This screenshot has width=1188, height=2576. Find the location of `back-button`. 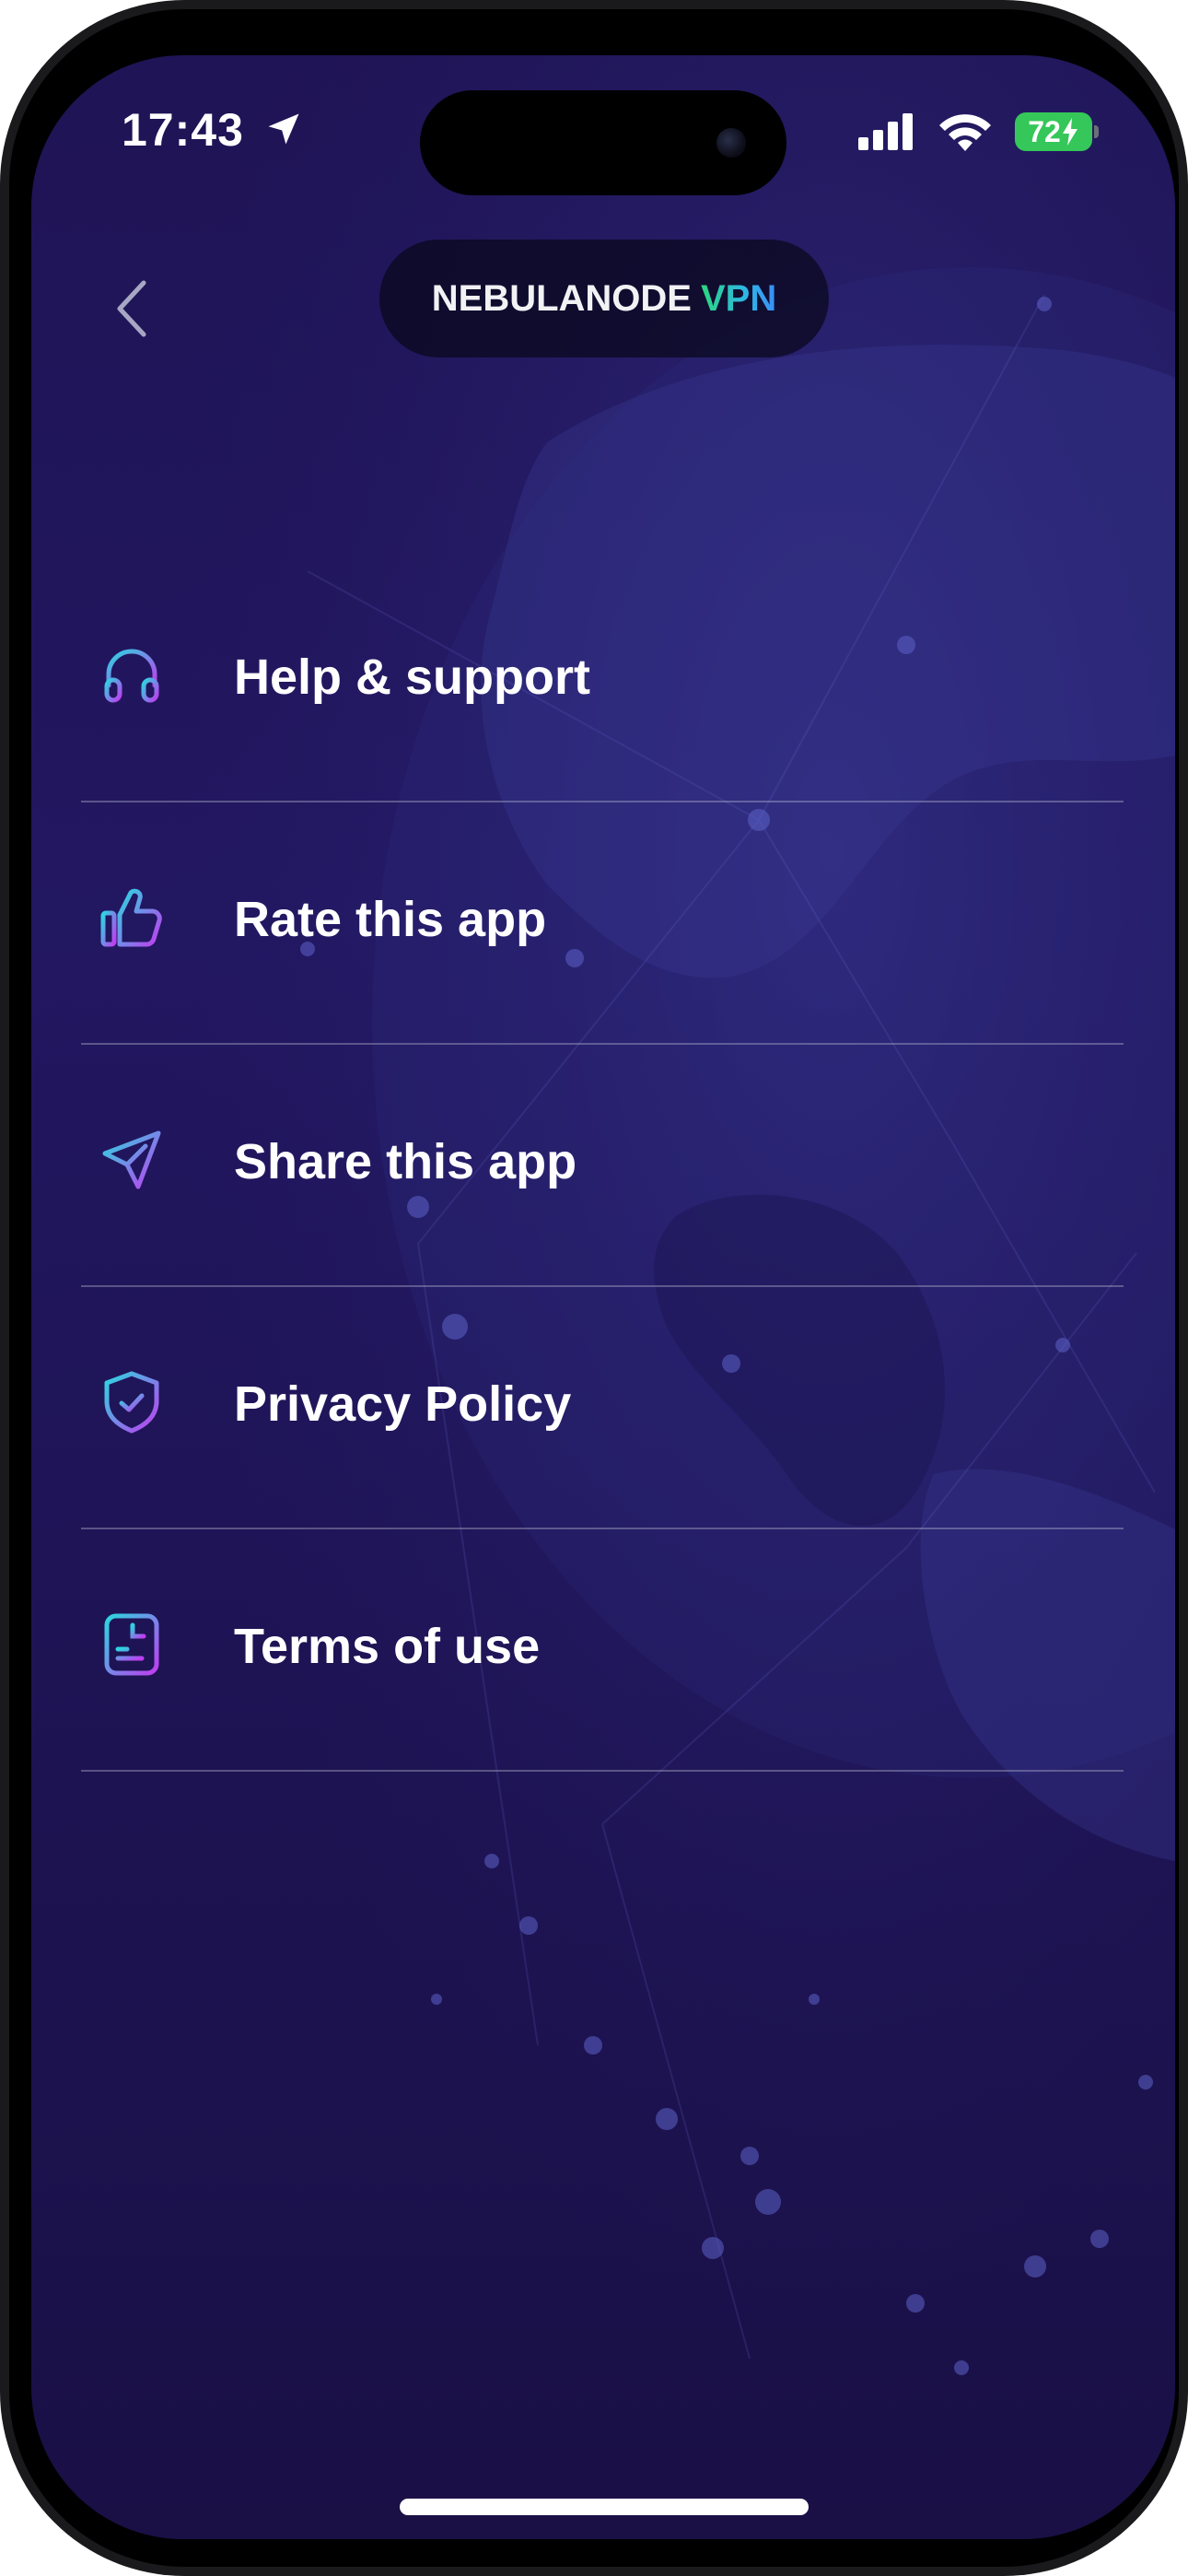

back-button is located at coordinates (132, 308).